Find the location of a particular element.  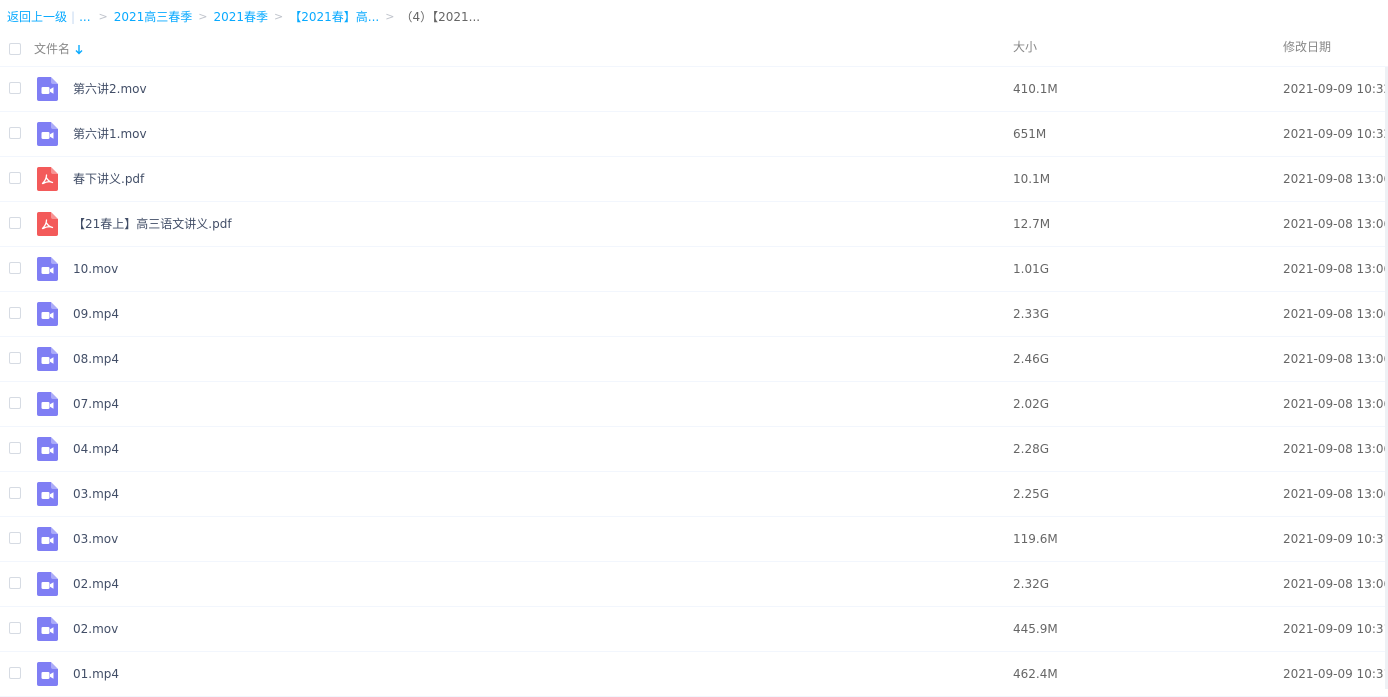

file-name: 03.mp4 is located at coordinates (96, 494).